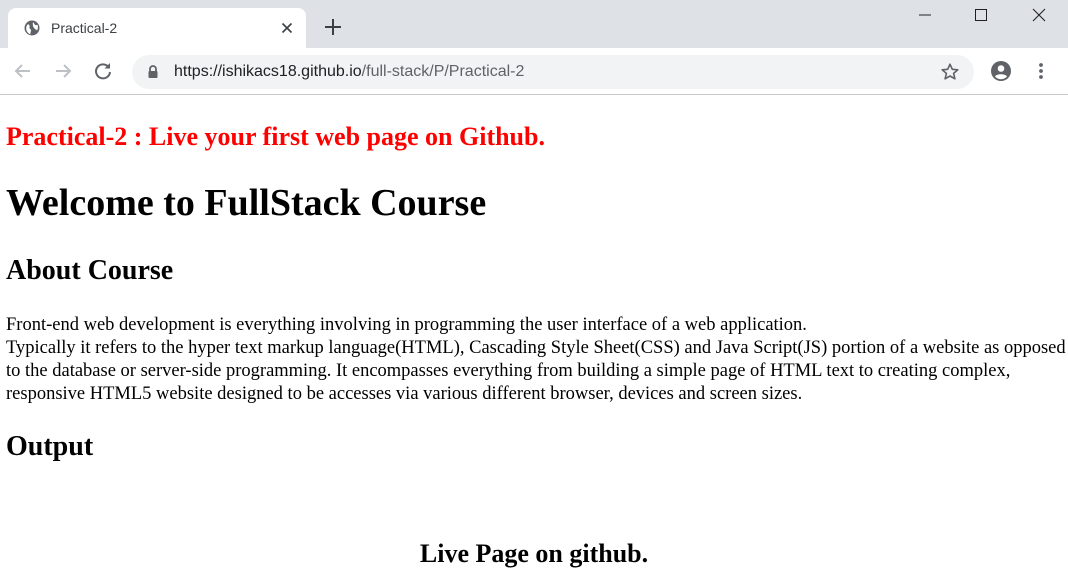 The width and height of the screenshot is (1068, 583). What do you see at coordinates (246, 203) in the screenshot?
I see `welcome-heading: Welcome to FullStack Course` at bounding box center [246, 203].